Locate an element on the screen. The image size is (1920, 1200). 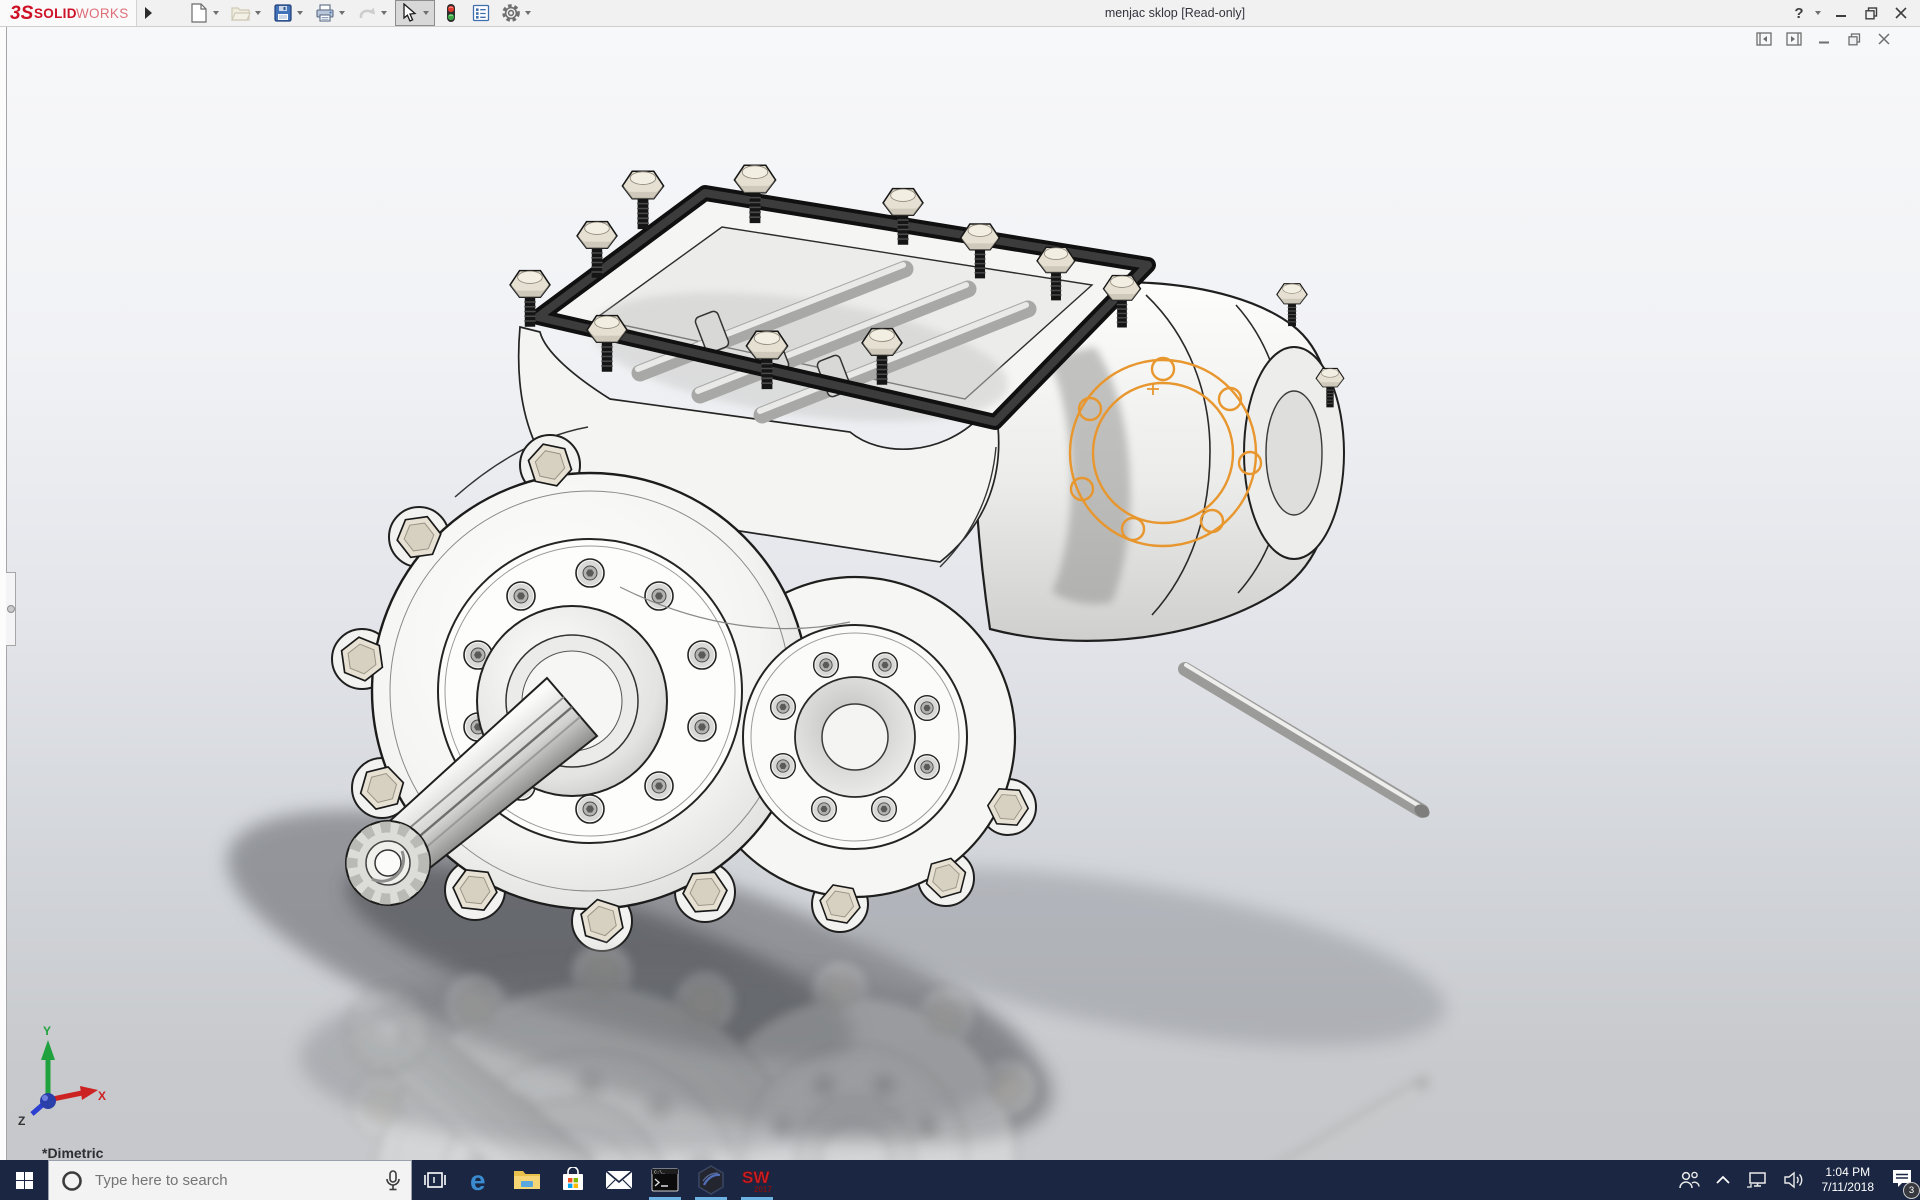
taskbar-empty-area is located at coordinates (1225, 1180).